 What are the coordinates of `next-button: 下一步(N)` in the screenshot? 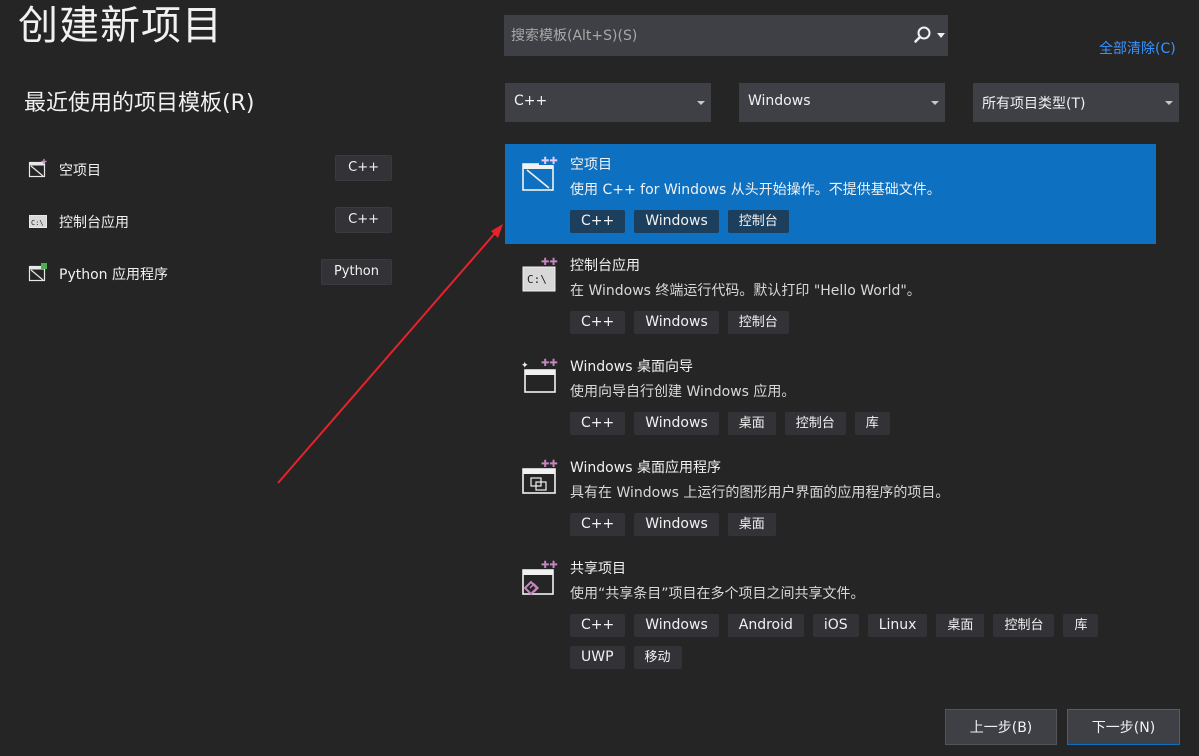 It's located at (1123, 727).